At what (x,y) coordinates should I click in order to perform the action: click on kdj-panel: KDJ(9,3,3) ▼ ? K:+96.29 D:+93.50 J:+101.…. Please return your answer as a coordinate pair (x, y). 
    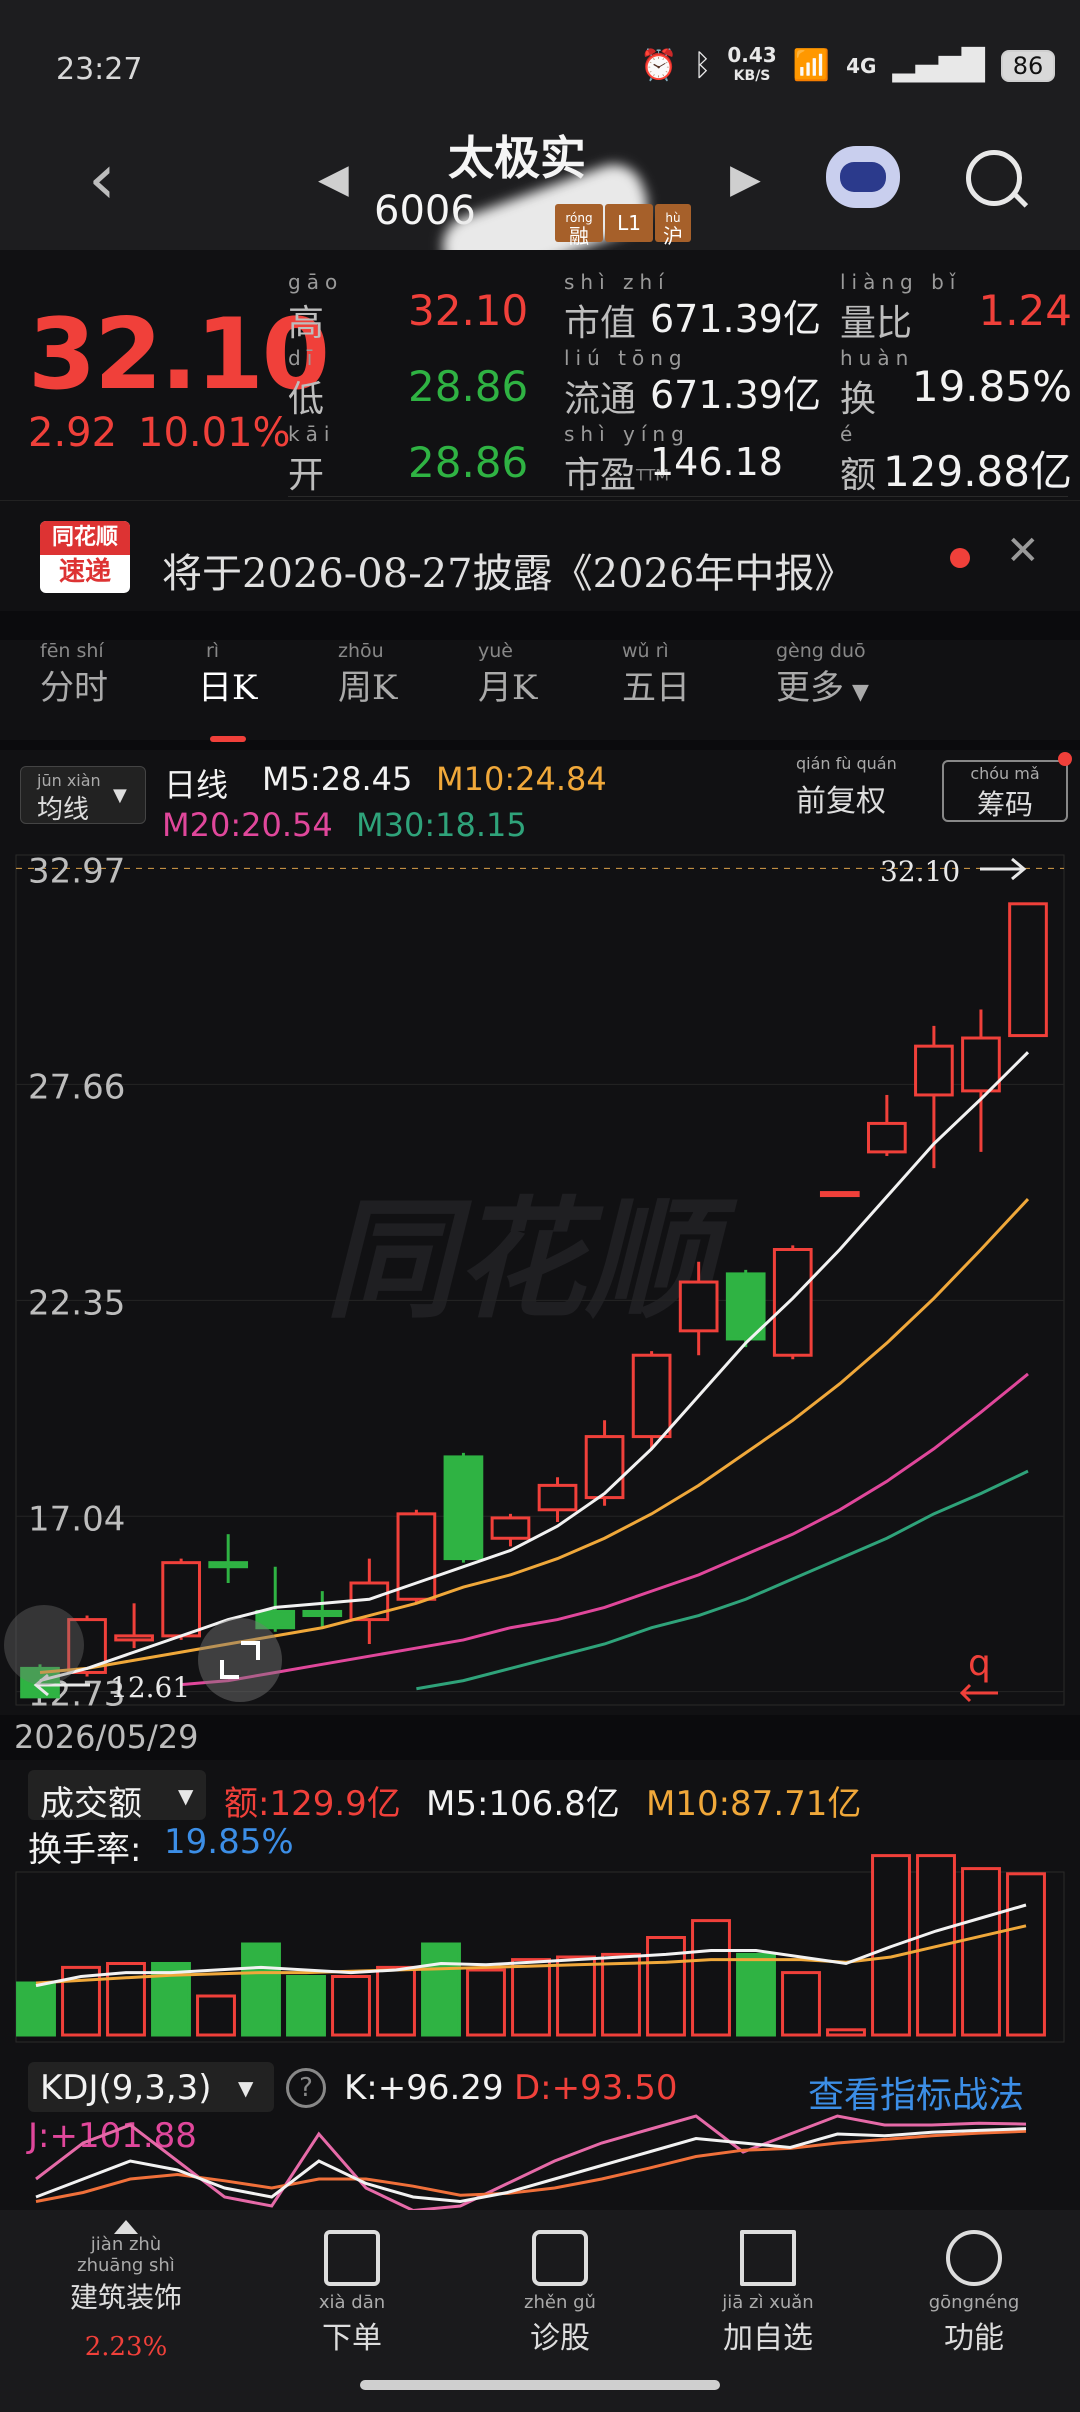
    Looking at the image, I should click on (540, 2135).